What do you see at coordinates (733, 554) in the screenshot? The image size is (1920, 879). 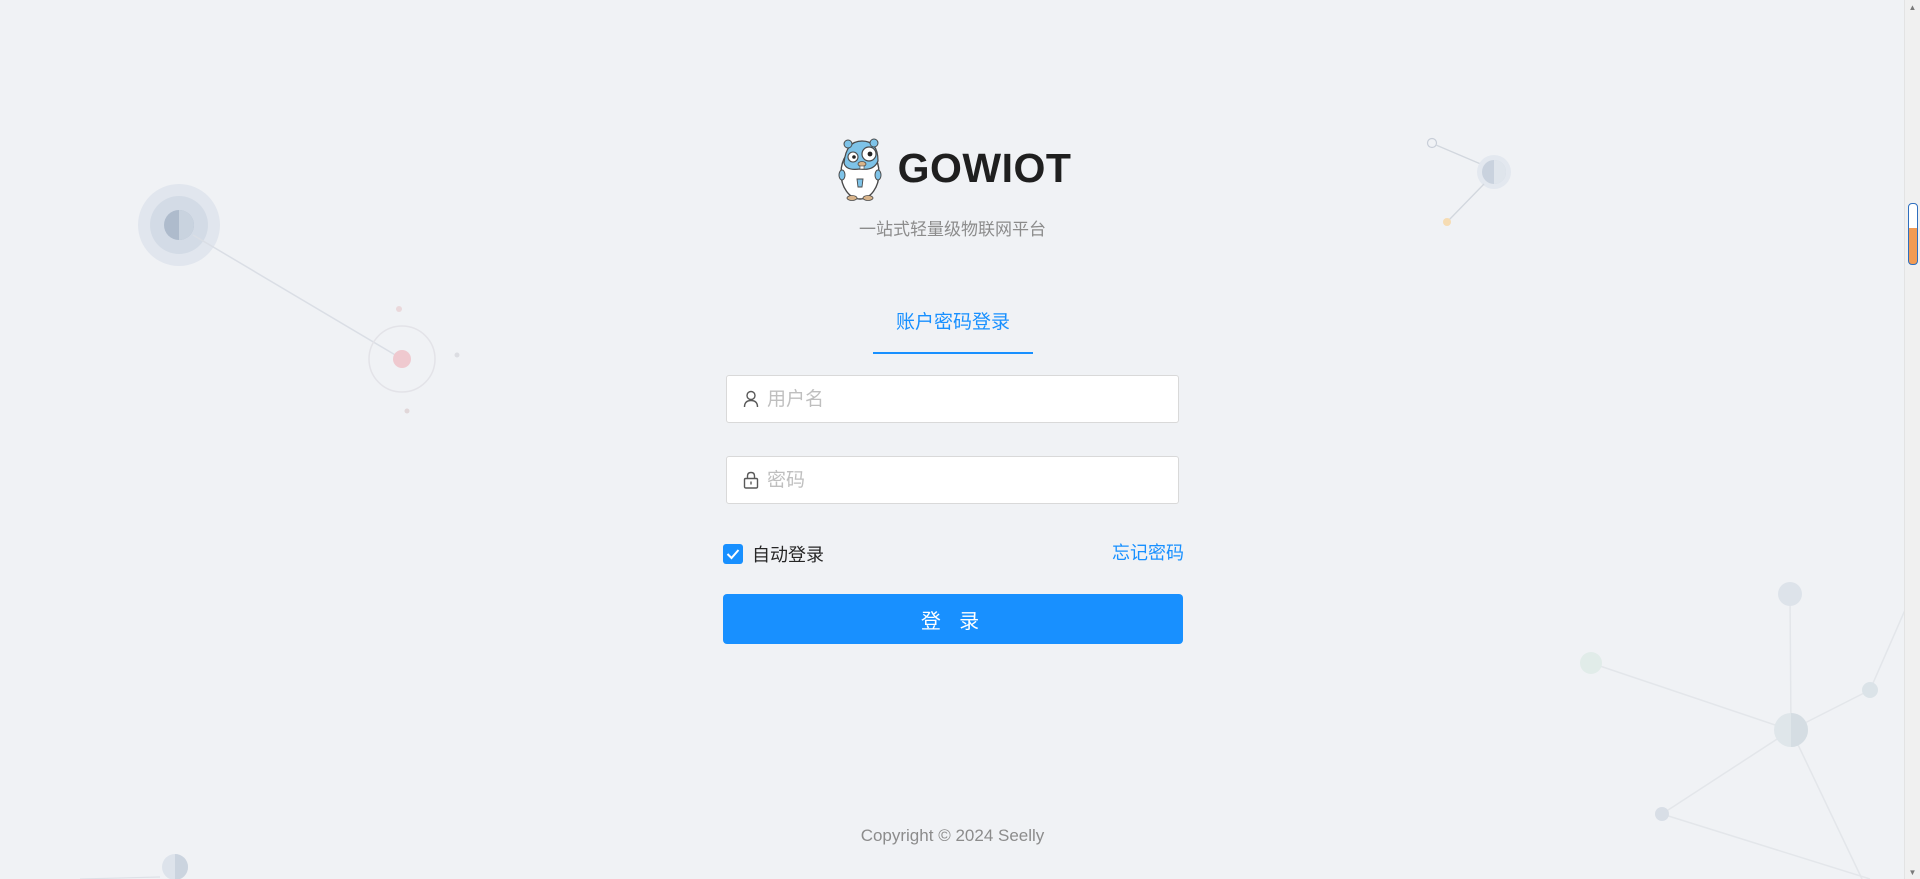 I see `checkbox-checked-icon` at bounding box center [733, 554].